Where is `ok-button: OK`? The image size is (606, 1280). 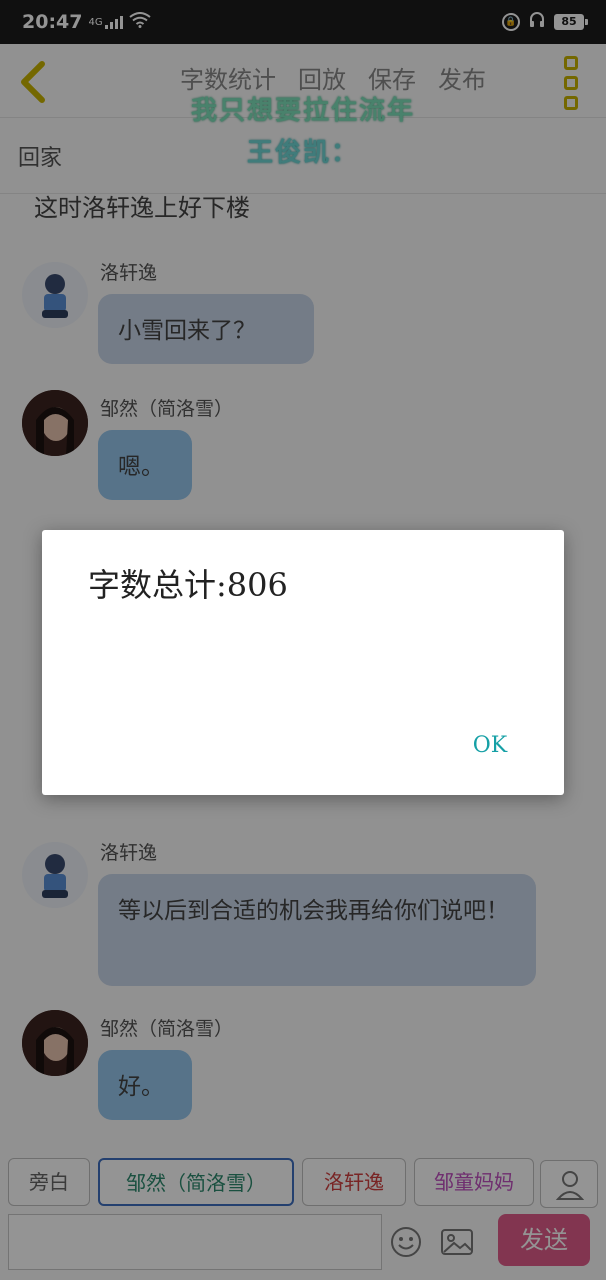 ok-button: OK is located at coordinates (490, 746).